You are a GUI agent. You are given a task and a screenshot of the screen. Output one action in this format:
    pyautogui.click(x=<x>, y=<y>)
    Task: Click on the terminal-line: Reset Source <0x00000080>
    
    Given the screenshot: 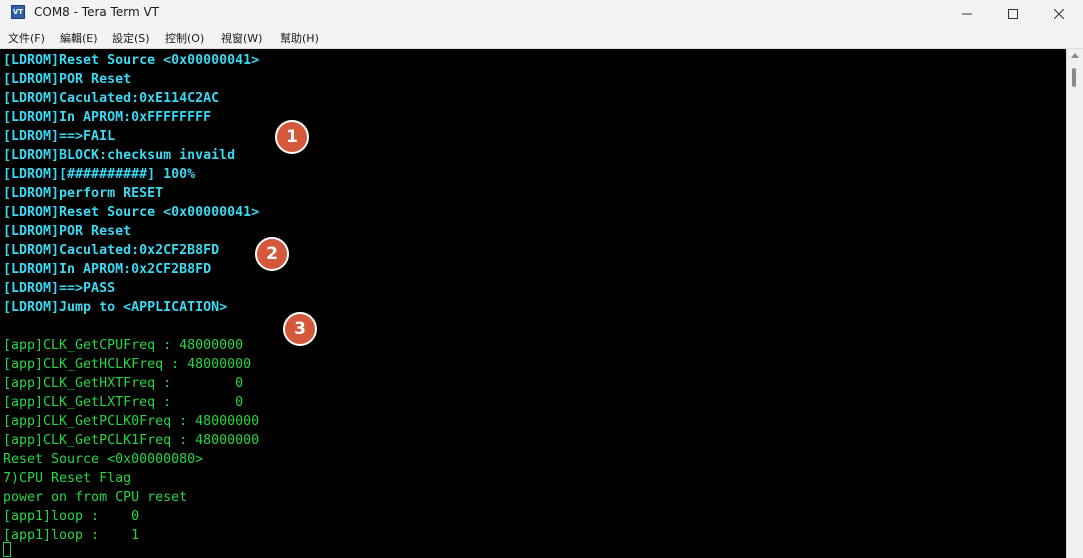 What is the action you would take?
    pyautogui.click(x=103, y=459)
    